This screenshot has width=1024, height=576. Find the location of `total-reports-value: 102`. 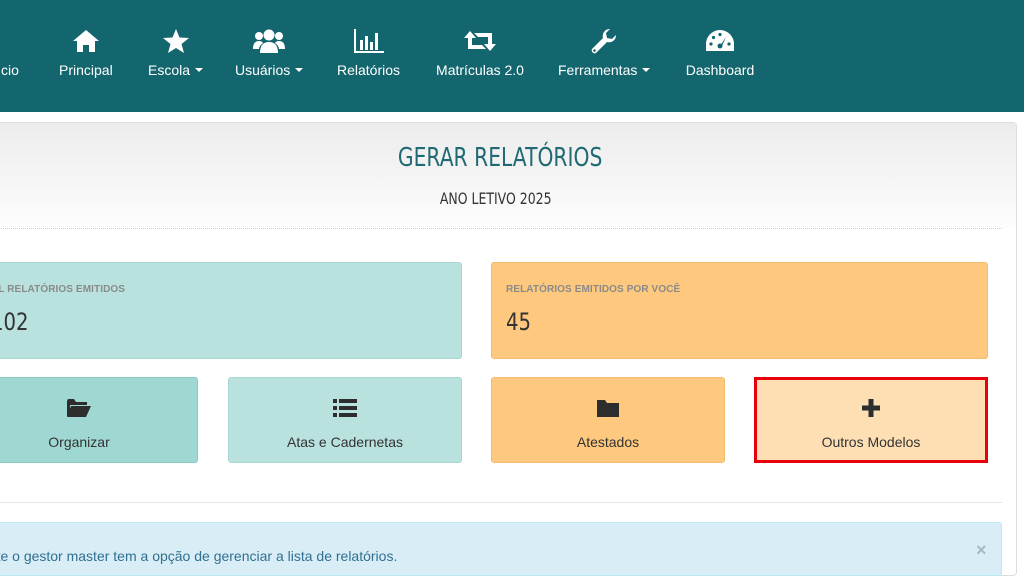

total-reports-value: 102 is located at coordinates (14, 322).